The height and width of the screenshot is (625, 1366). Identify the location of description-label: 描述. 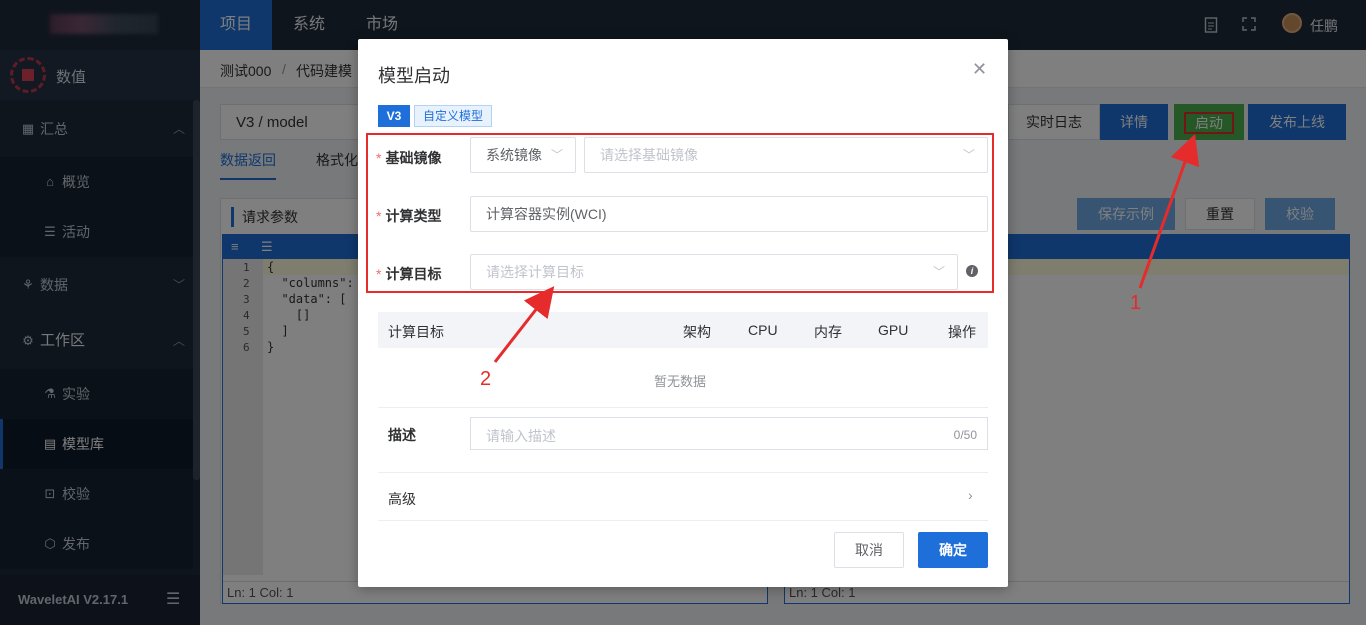
(402, 435).